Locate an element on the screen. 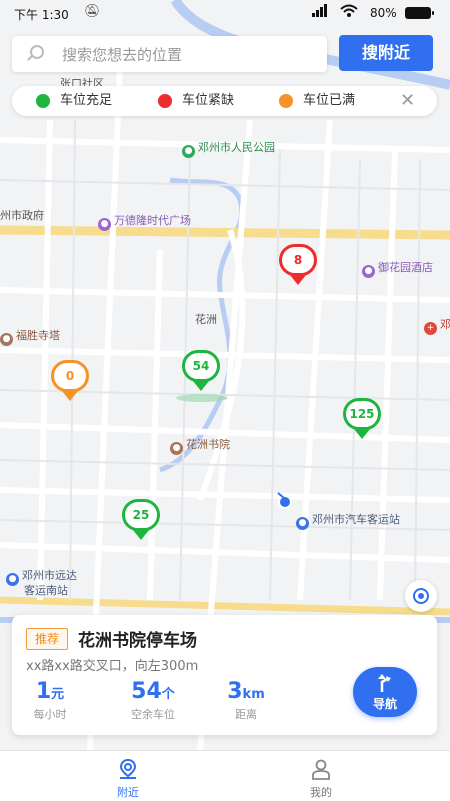 This screenshot has height=801, width=450. poi-label: 客运南站 is located at coordinates (46, 590).